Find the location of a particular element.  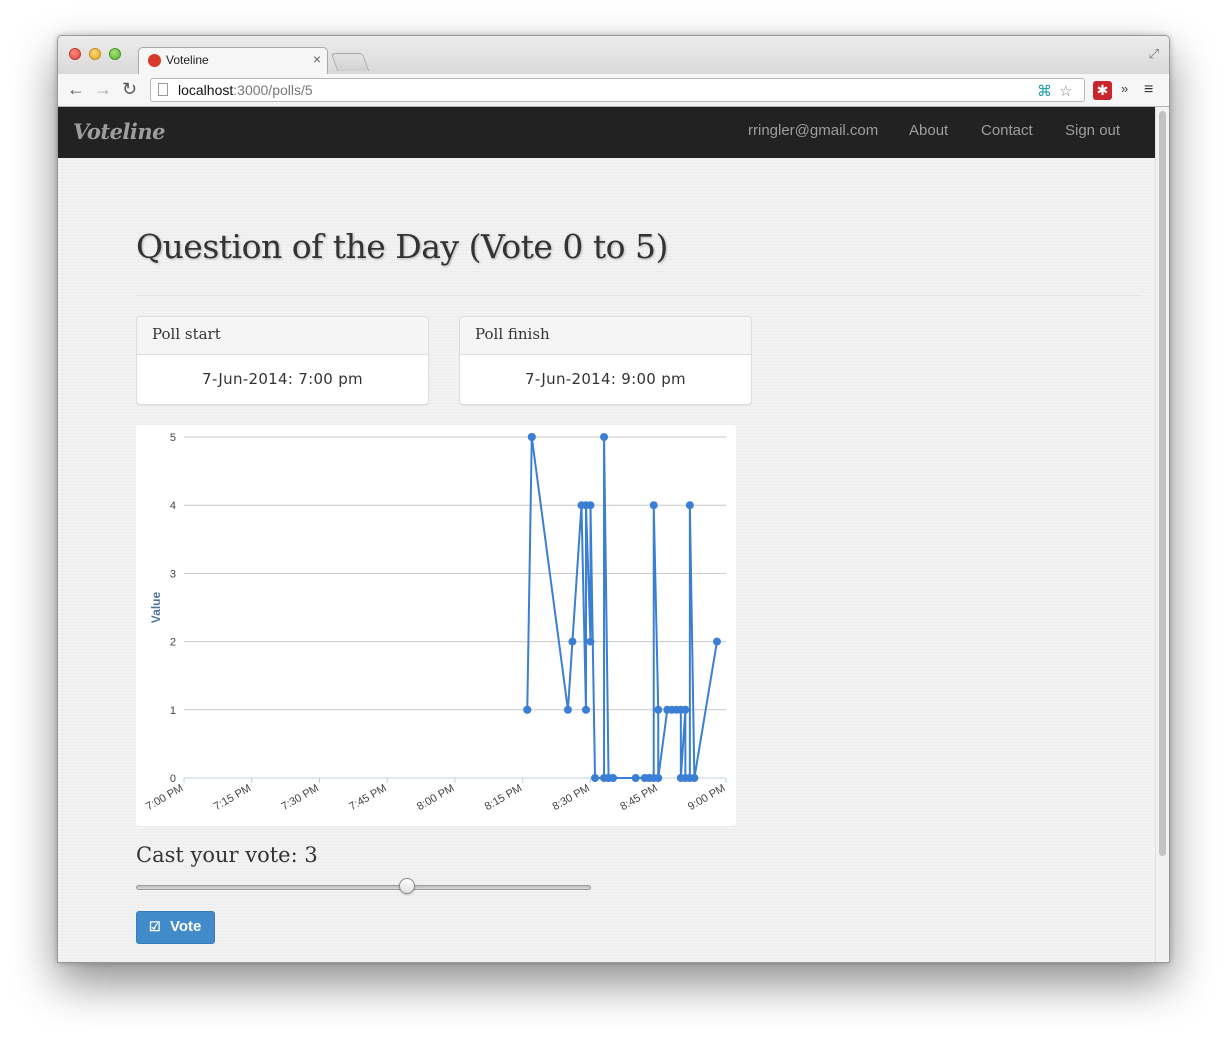

poll-start-label: Poll start is located at coordinates (282, 336).